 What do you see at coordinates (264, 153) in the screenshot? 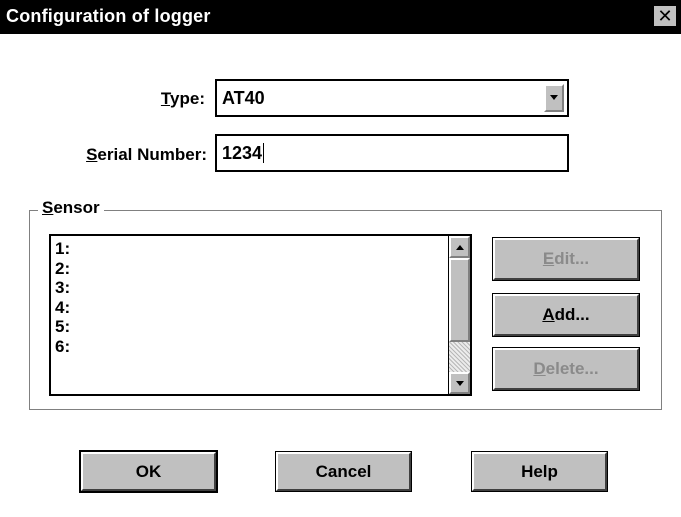
I see `text-caret` at bounding box center [264, 153].